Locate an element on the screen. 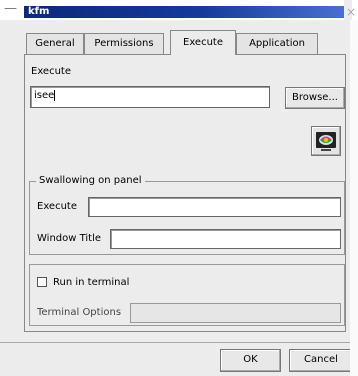  terminal-options-input is located at coordinates (235, 313).